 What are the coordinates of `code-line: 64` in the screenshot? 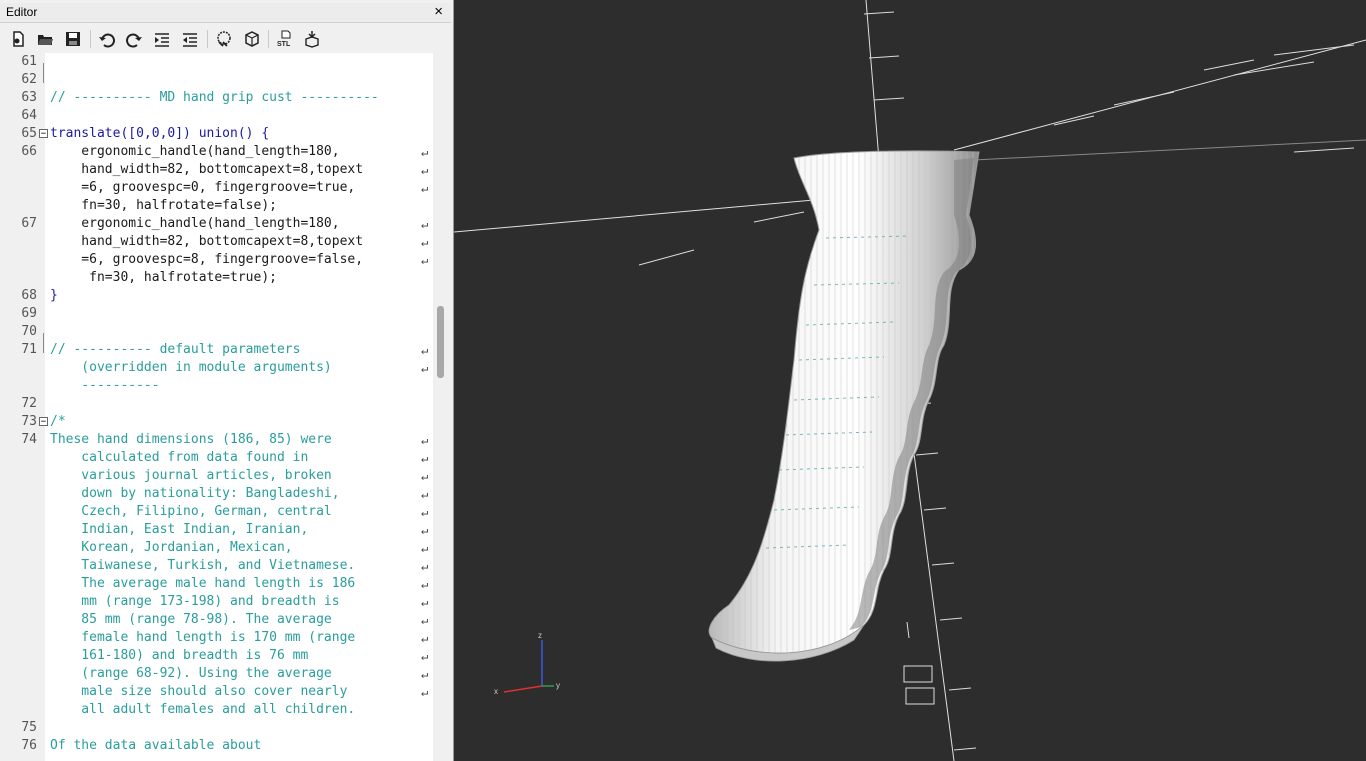 It's located at (216, 116).